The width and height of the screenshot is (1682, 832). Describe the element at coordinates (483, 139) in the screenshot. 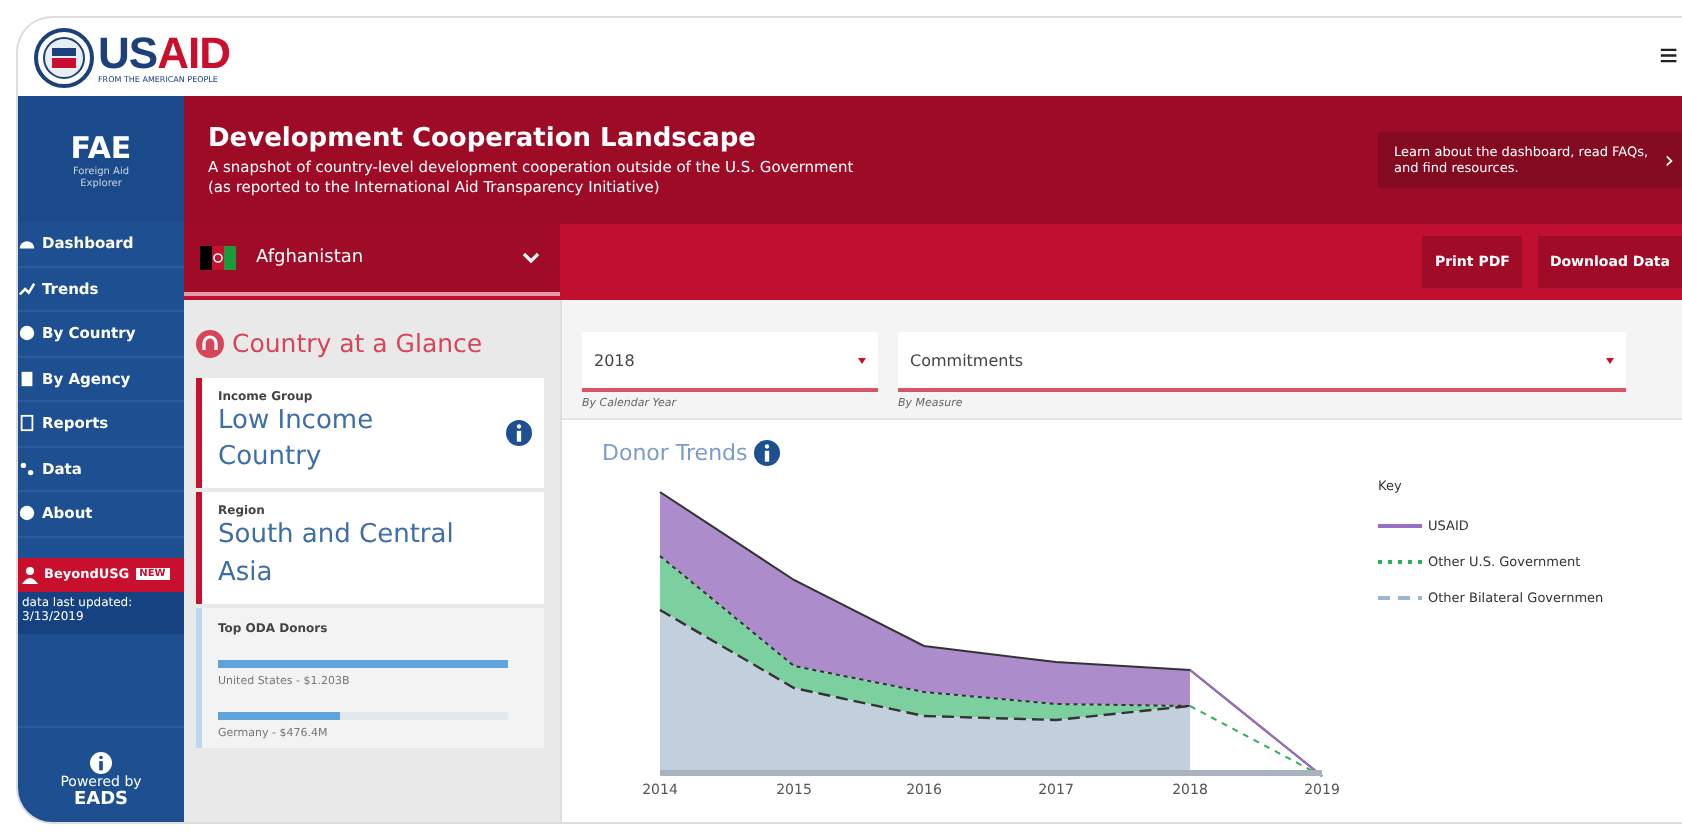

I see `page-title: Development Cooperation Landscape` at that location.